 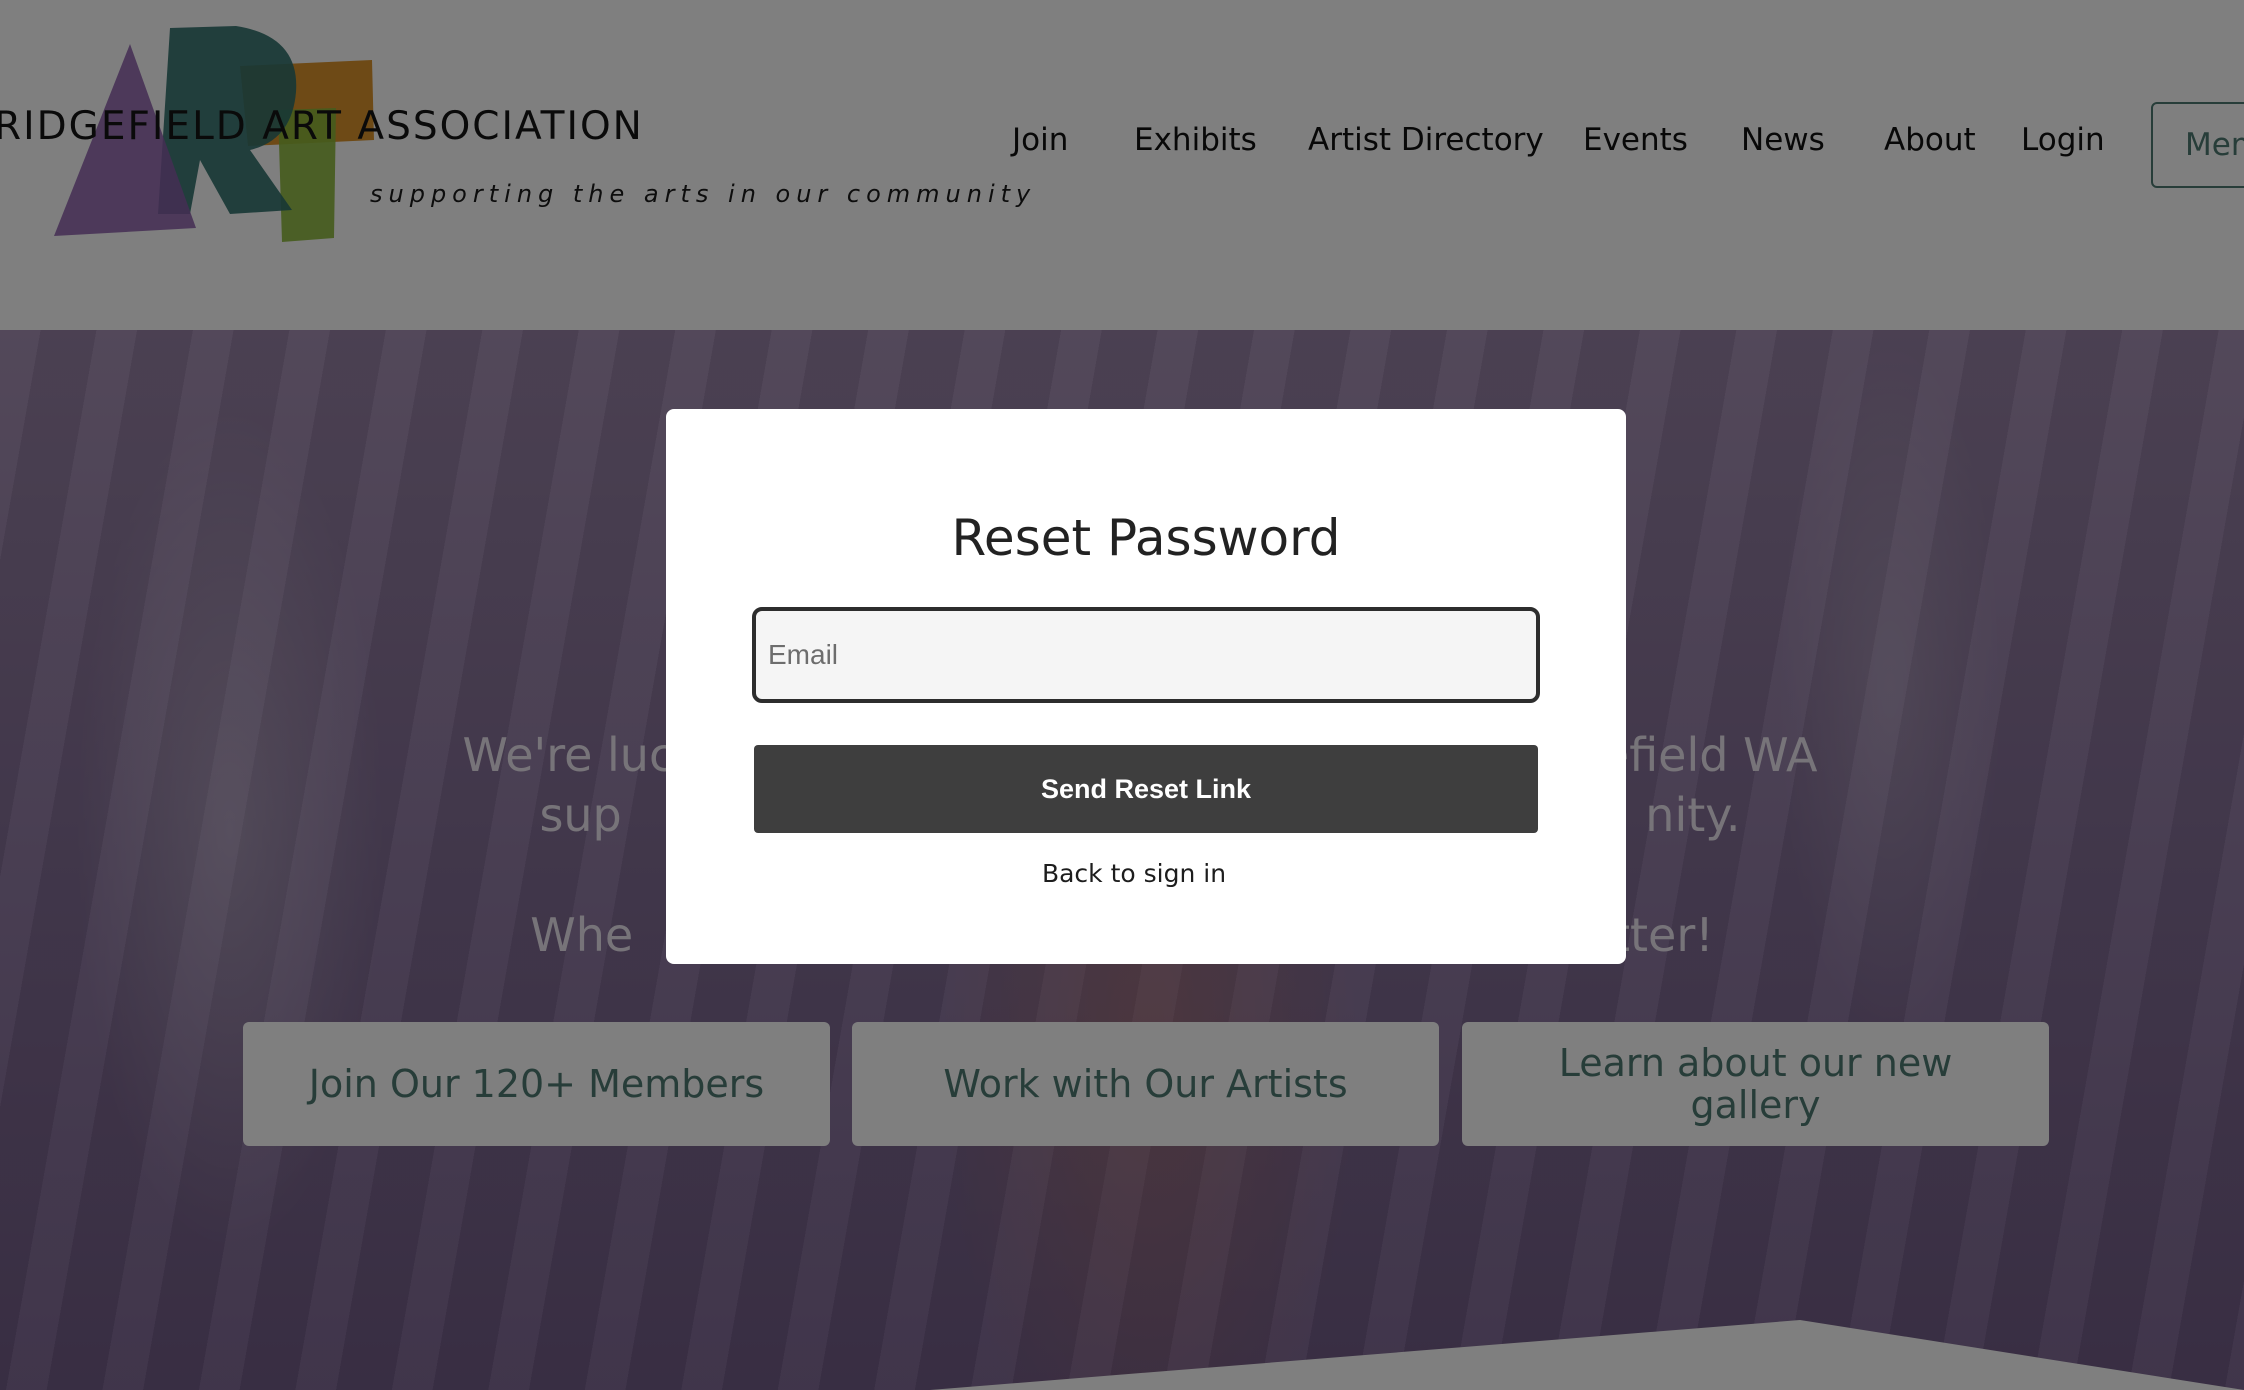 What do you see at coordinates (1146, 538) in the screenshot?
I see `dialog-title: Reset Password` at bounding box center [1146, 538].